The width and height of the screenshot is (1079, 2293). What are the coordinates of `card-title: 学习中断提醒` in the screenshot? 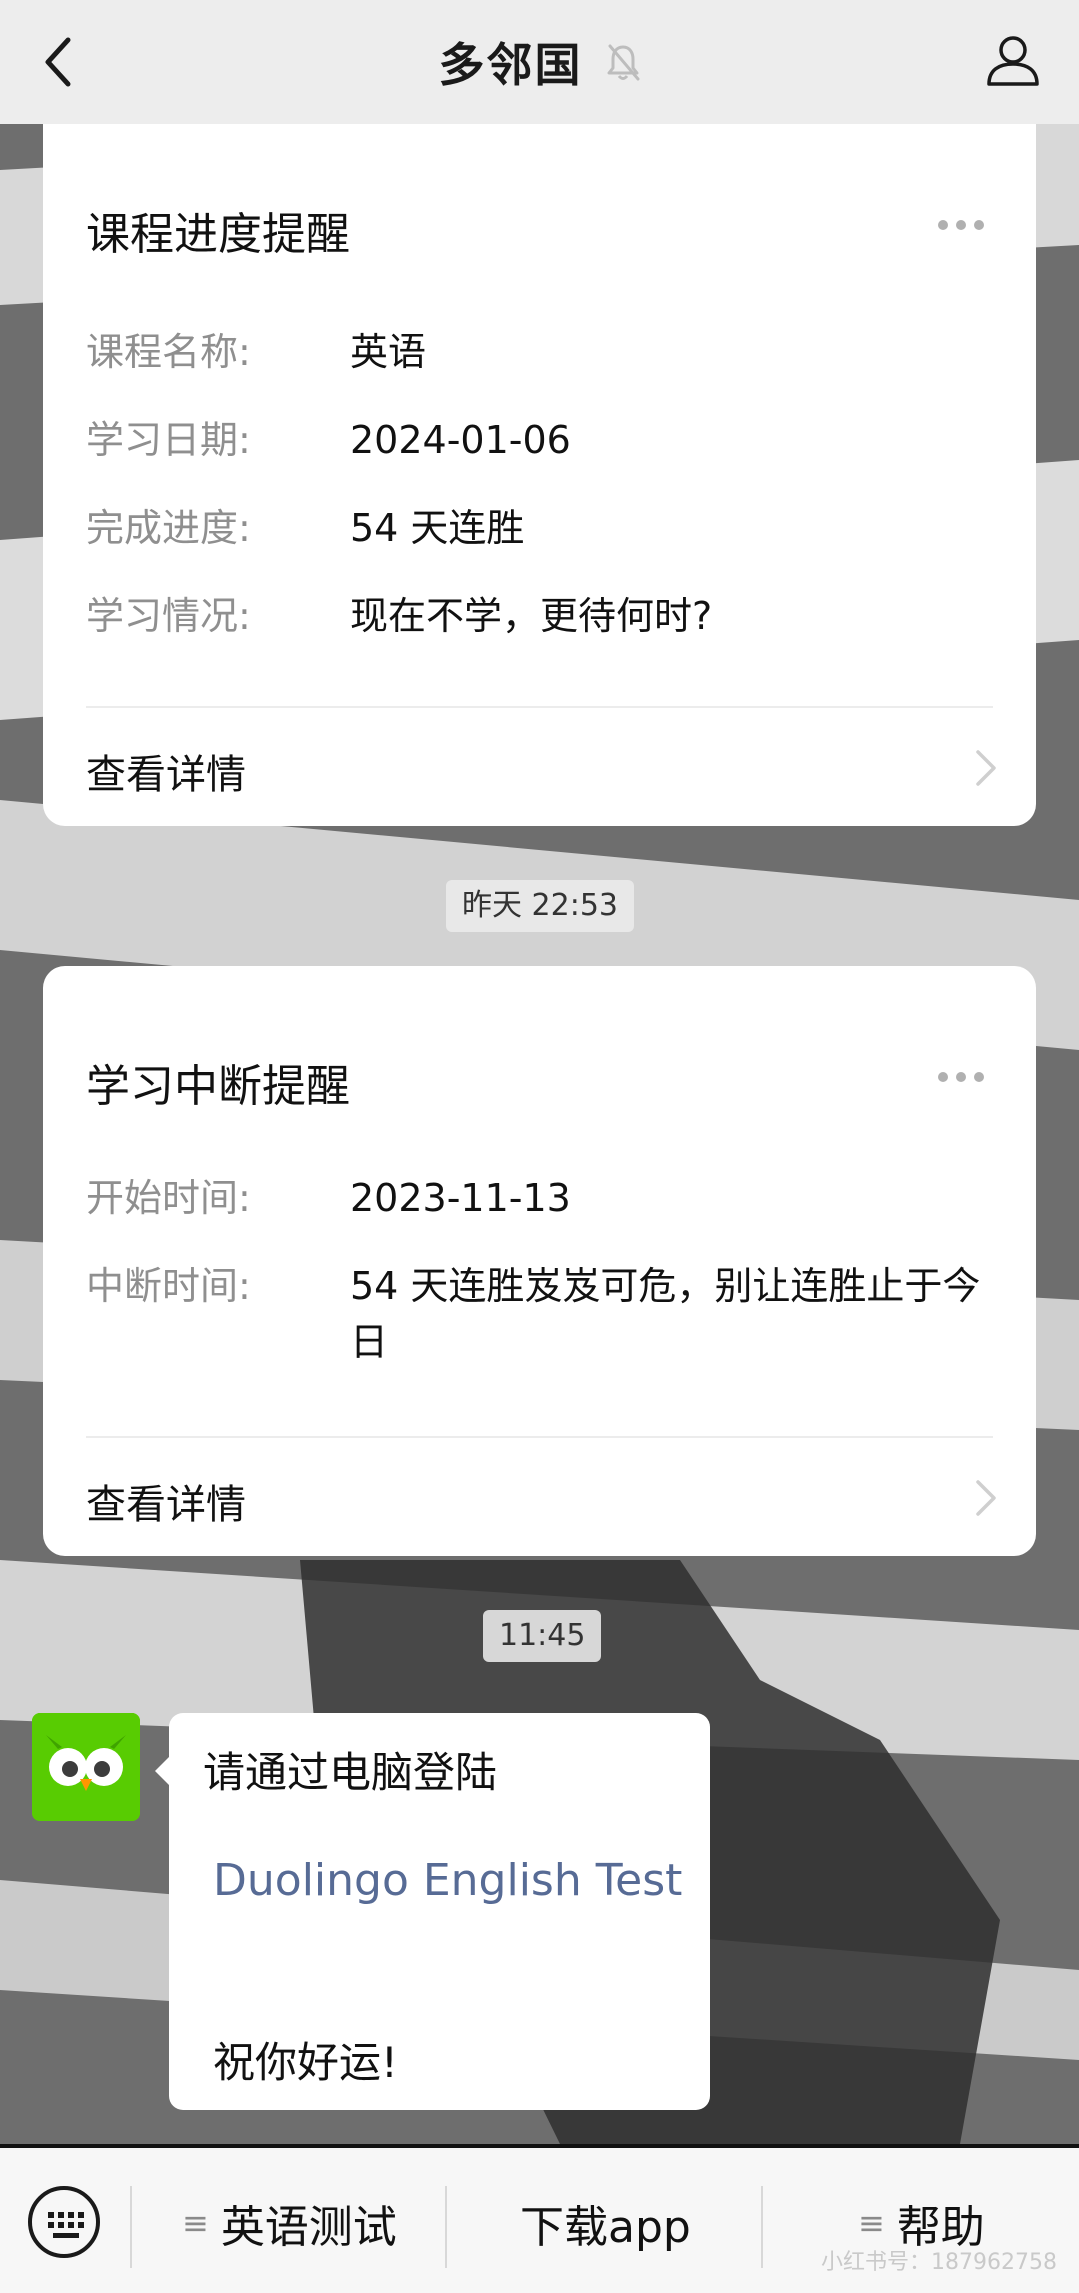 It's located at (218, 1086).